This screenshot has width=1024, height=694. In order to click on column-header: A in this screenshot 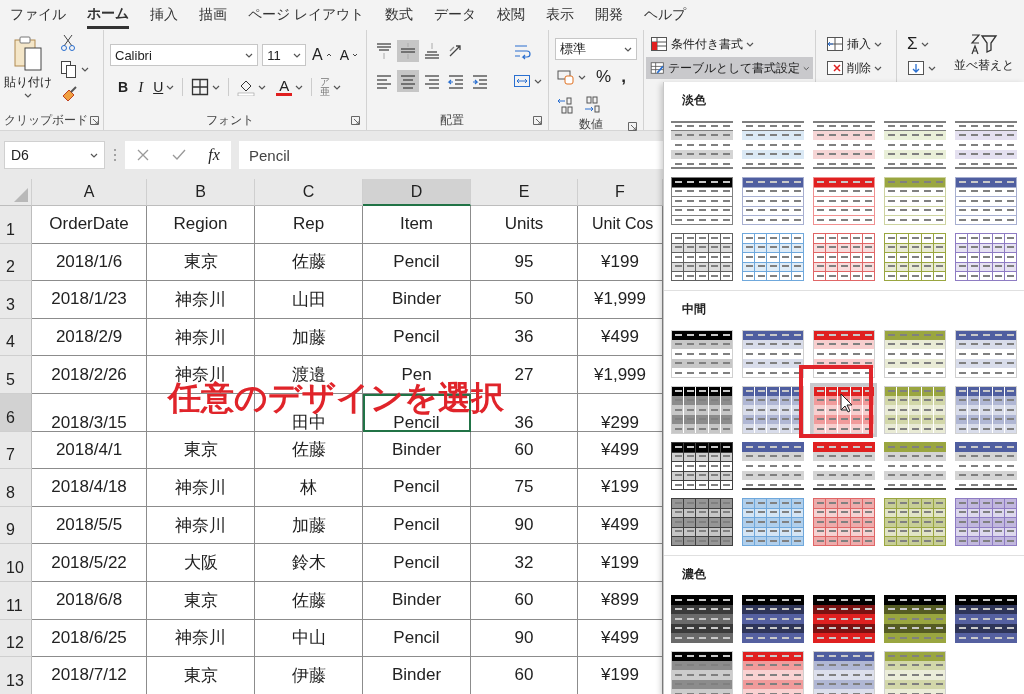, I will do `click(89, 192)`.